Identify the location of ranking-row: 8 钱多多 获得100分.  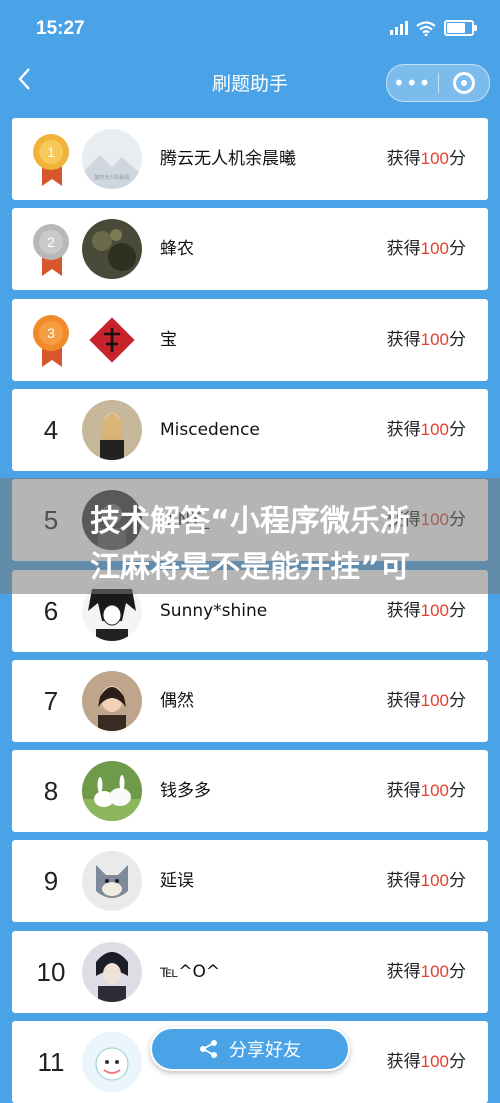
(250, 791).